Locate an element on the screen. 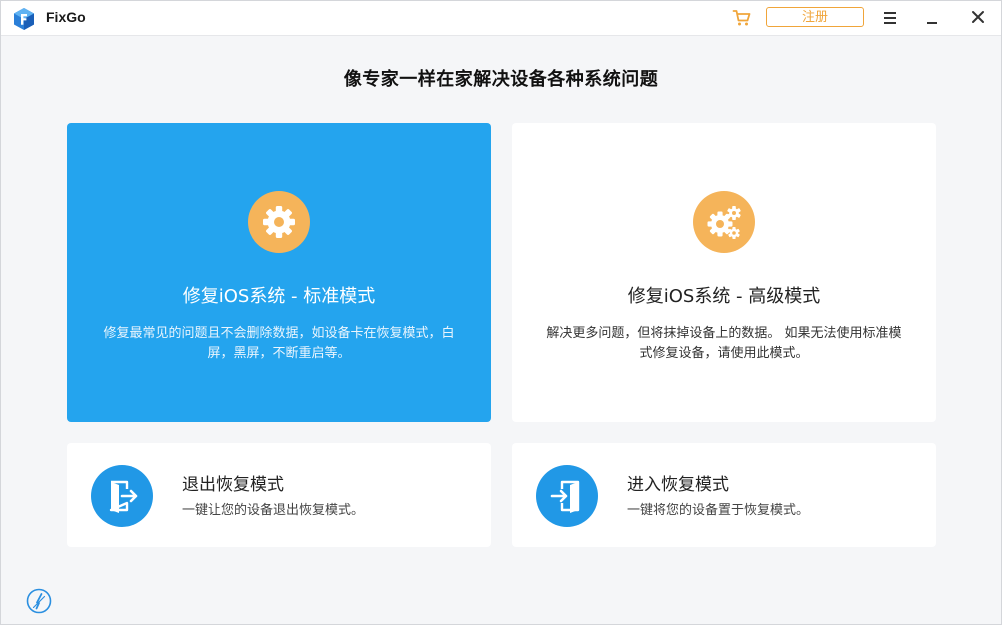  standard-mode-description: 修复最常见的问题且不会删除数据，如设备卡在恢复模式，白屏，黑屏，不断重启等。 is located at coordinates (279, 343).